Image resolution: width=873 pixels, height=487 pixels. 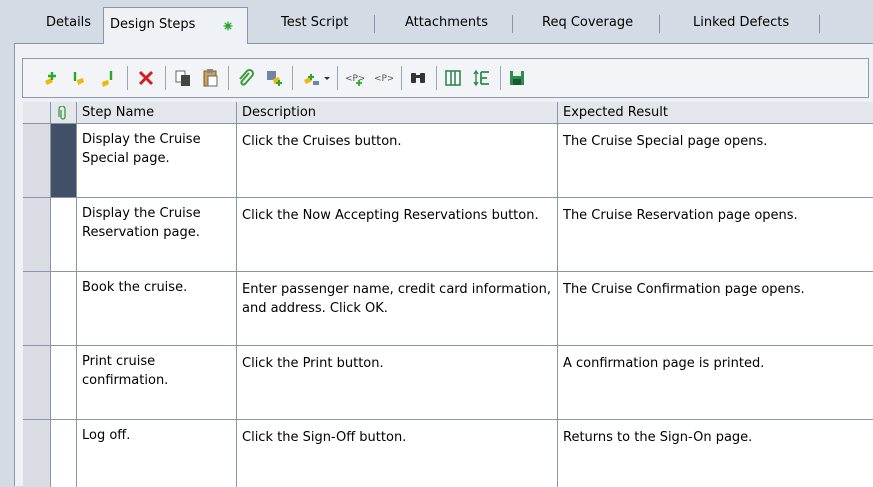 I want to click on save-icon, so click(x=517, y=78).